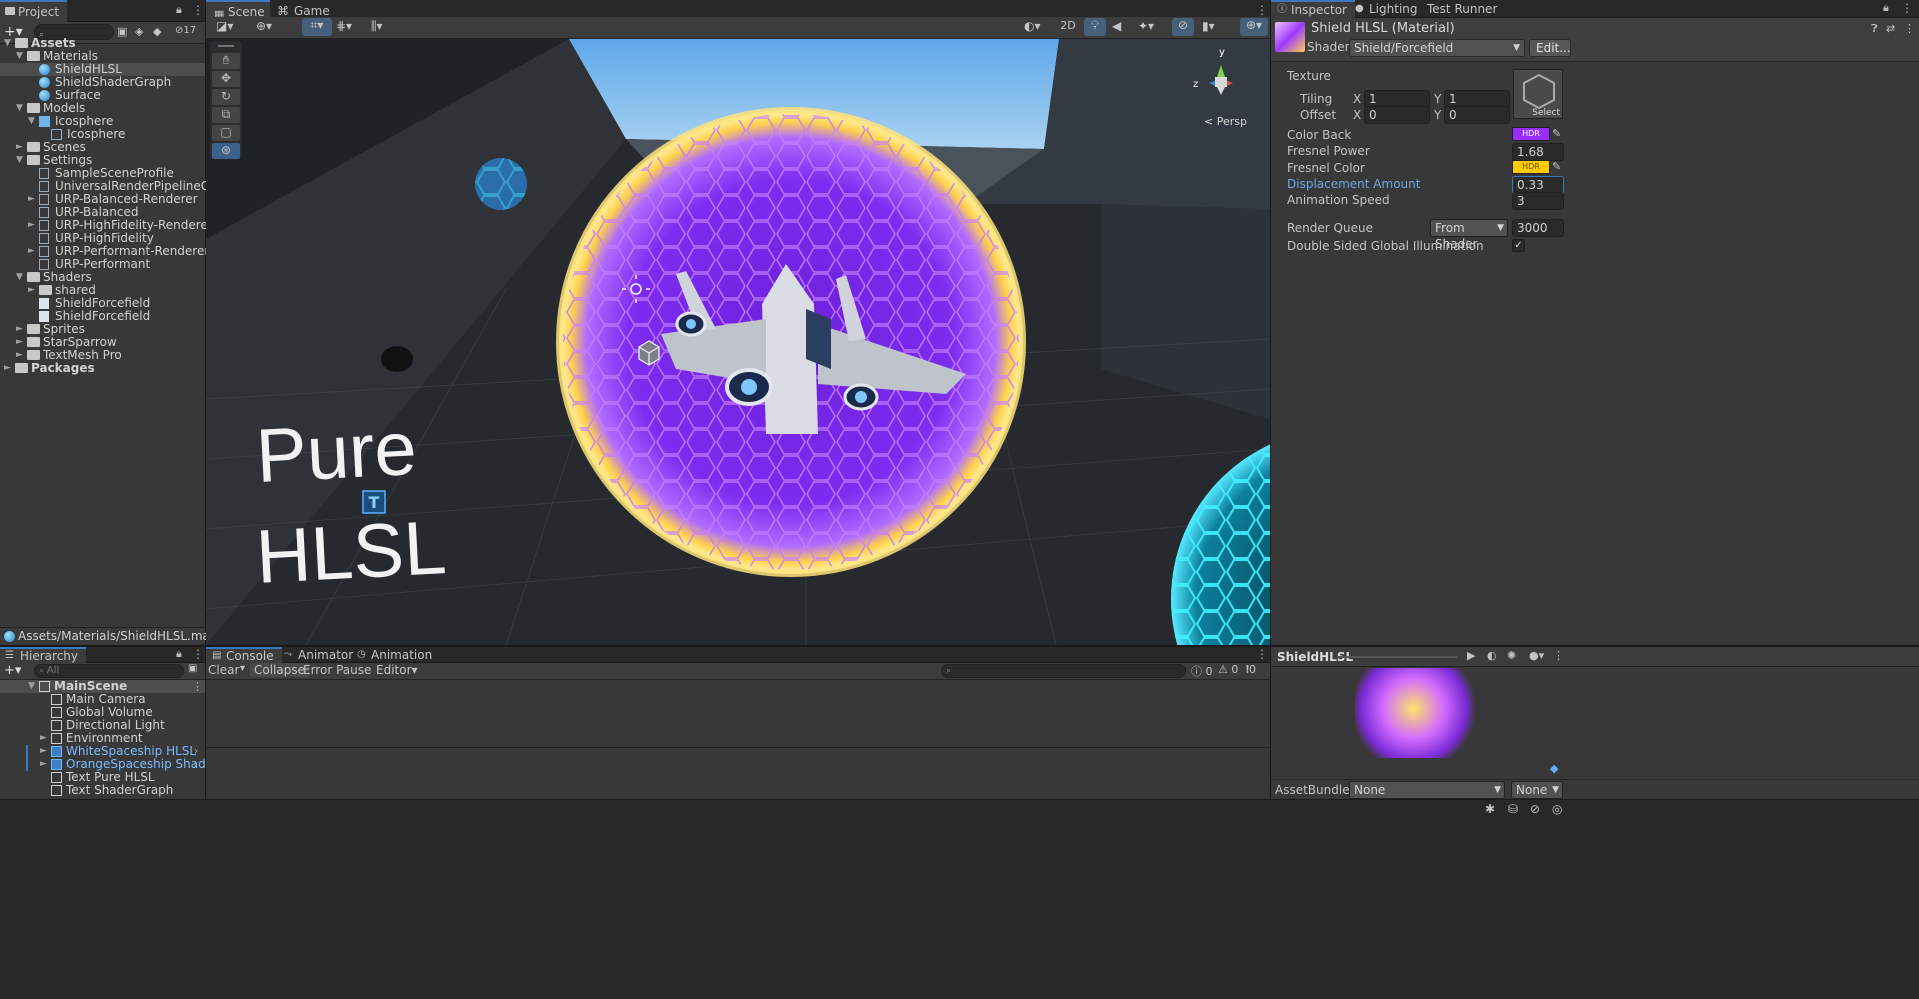  Describe the element at coordinates (1538, 201) in the screenshot. I see `animation-speed-field: 3` at that location.